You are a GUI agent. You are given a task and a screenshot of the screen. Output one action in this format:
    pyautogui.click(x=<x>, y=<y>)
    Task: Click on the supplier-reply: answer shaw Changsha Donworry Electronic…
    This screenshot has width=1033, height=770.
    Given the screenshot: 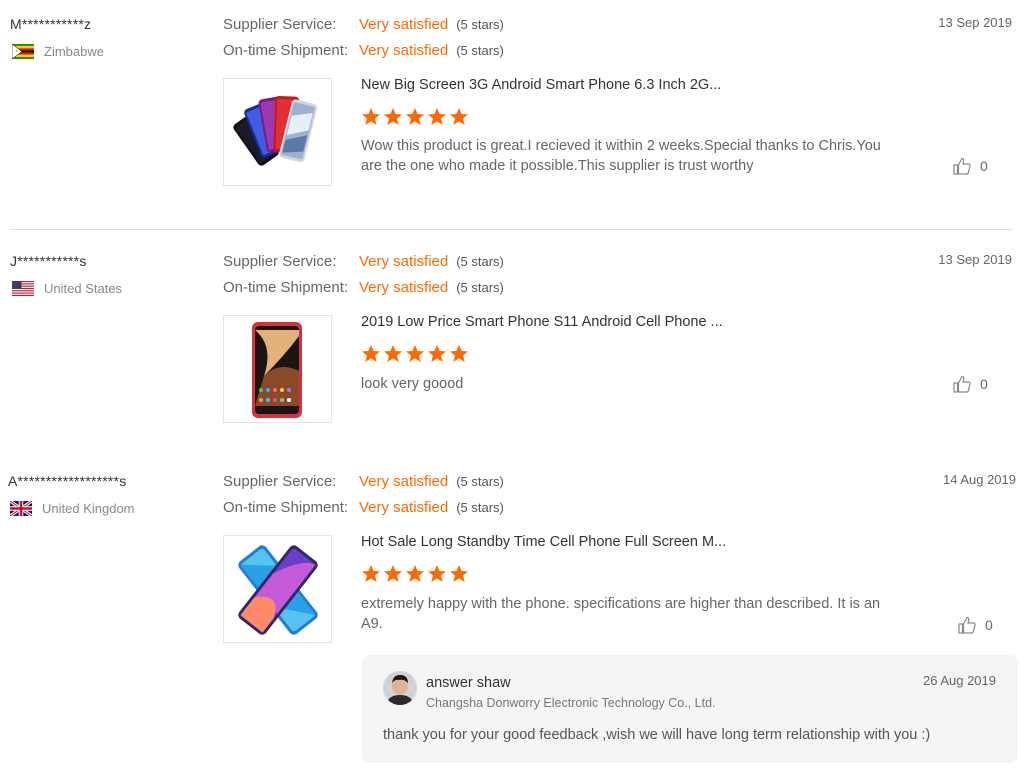 What is the action you would take?
    pyautogui.click(x=690, y=709)
    